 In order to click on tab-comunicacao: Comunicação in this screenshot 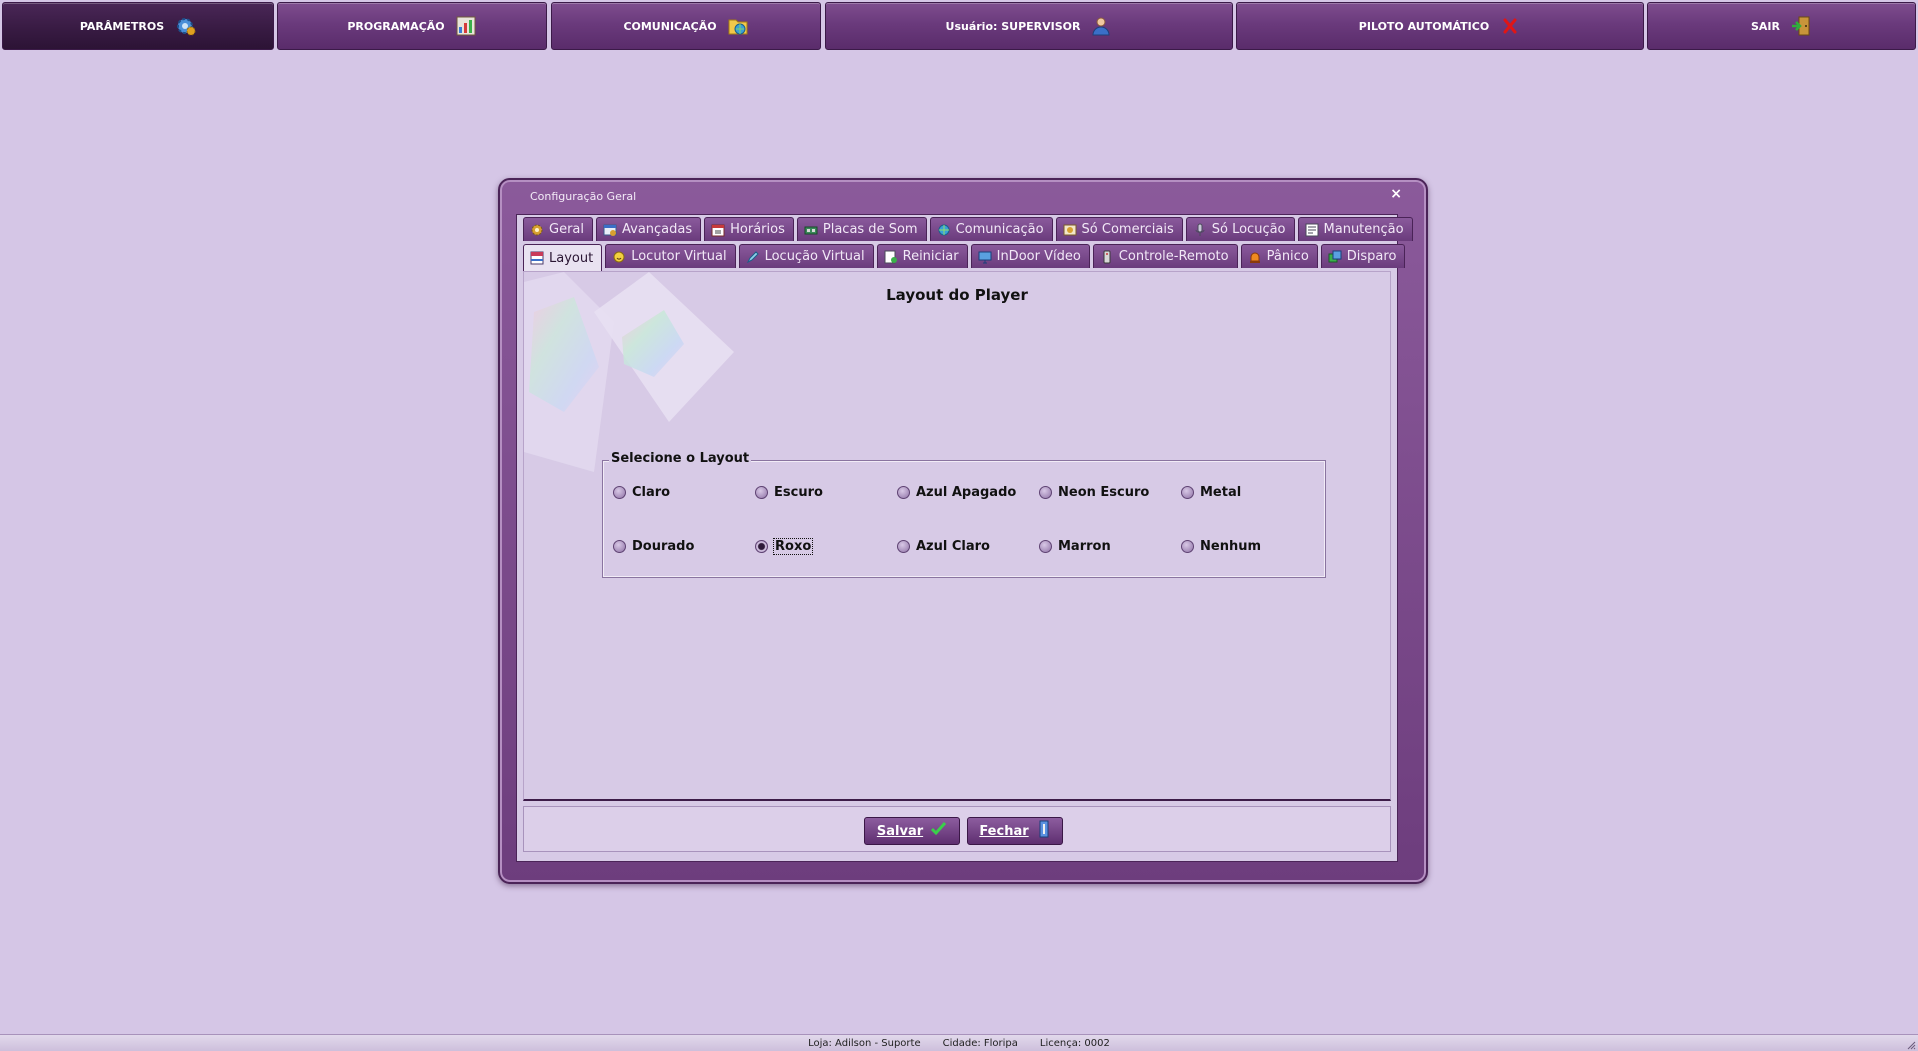, I will do `click(991, 229)`.